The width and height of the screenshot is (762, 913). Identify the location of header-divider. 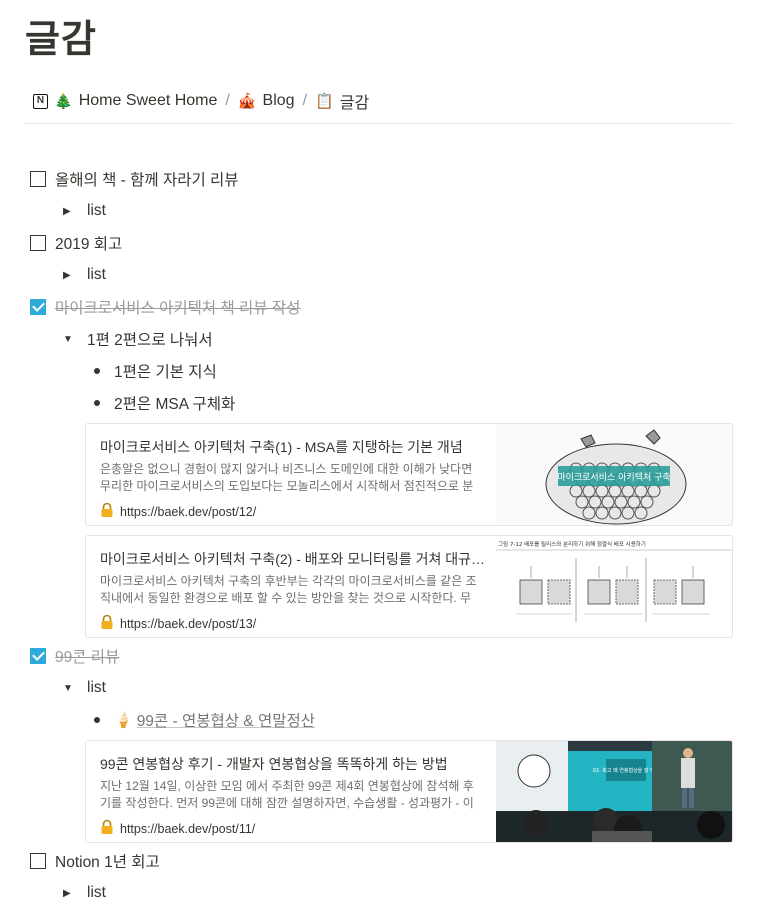
(379, 123).